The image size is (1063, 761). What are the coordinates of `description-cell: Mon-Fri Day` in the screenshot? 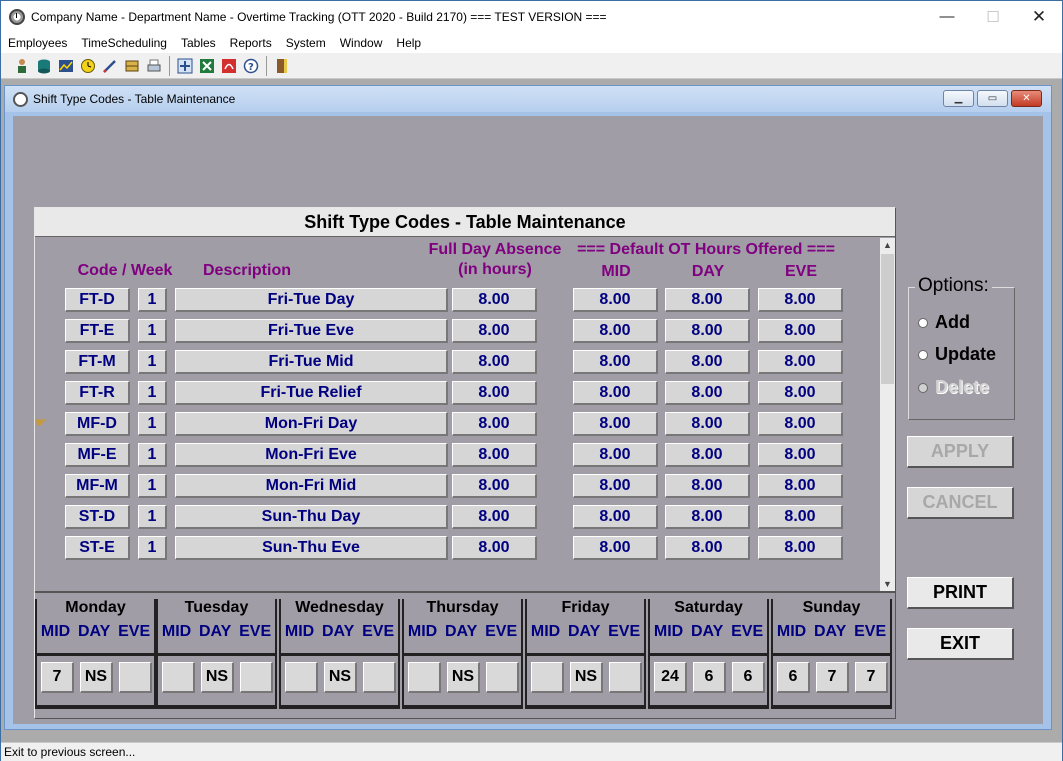 It's located at (311, 424).